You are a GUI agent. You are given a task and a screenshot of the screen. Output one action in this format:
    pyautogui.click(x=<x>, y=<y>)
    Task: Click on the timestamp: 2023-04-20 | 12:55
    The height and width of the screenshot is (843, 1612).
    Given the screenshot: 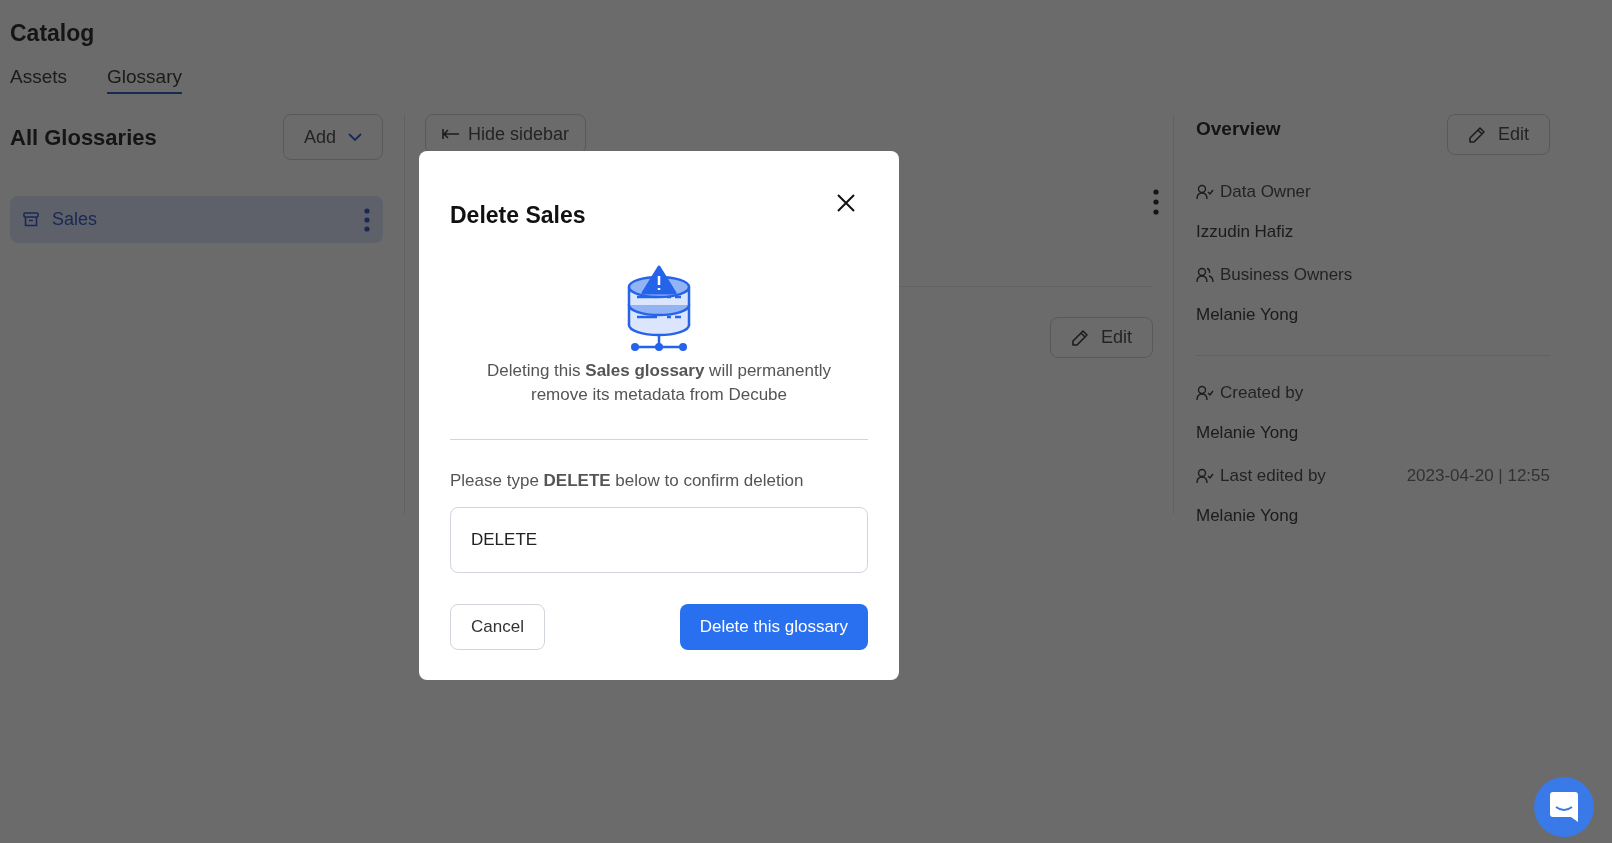 What is the action you would take?
    pyautogui.click(x=1478, y=476)
    